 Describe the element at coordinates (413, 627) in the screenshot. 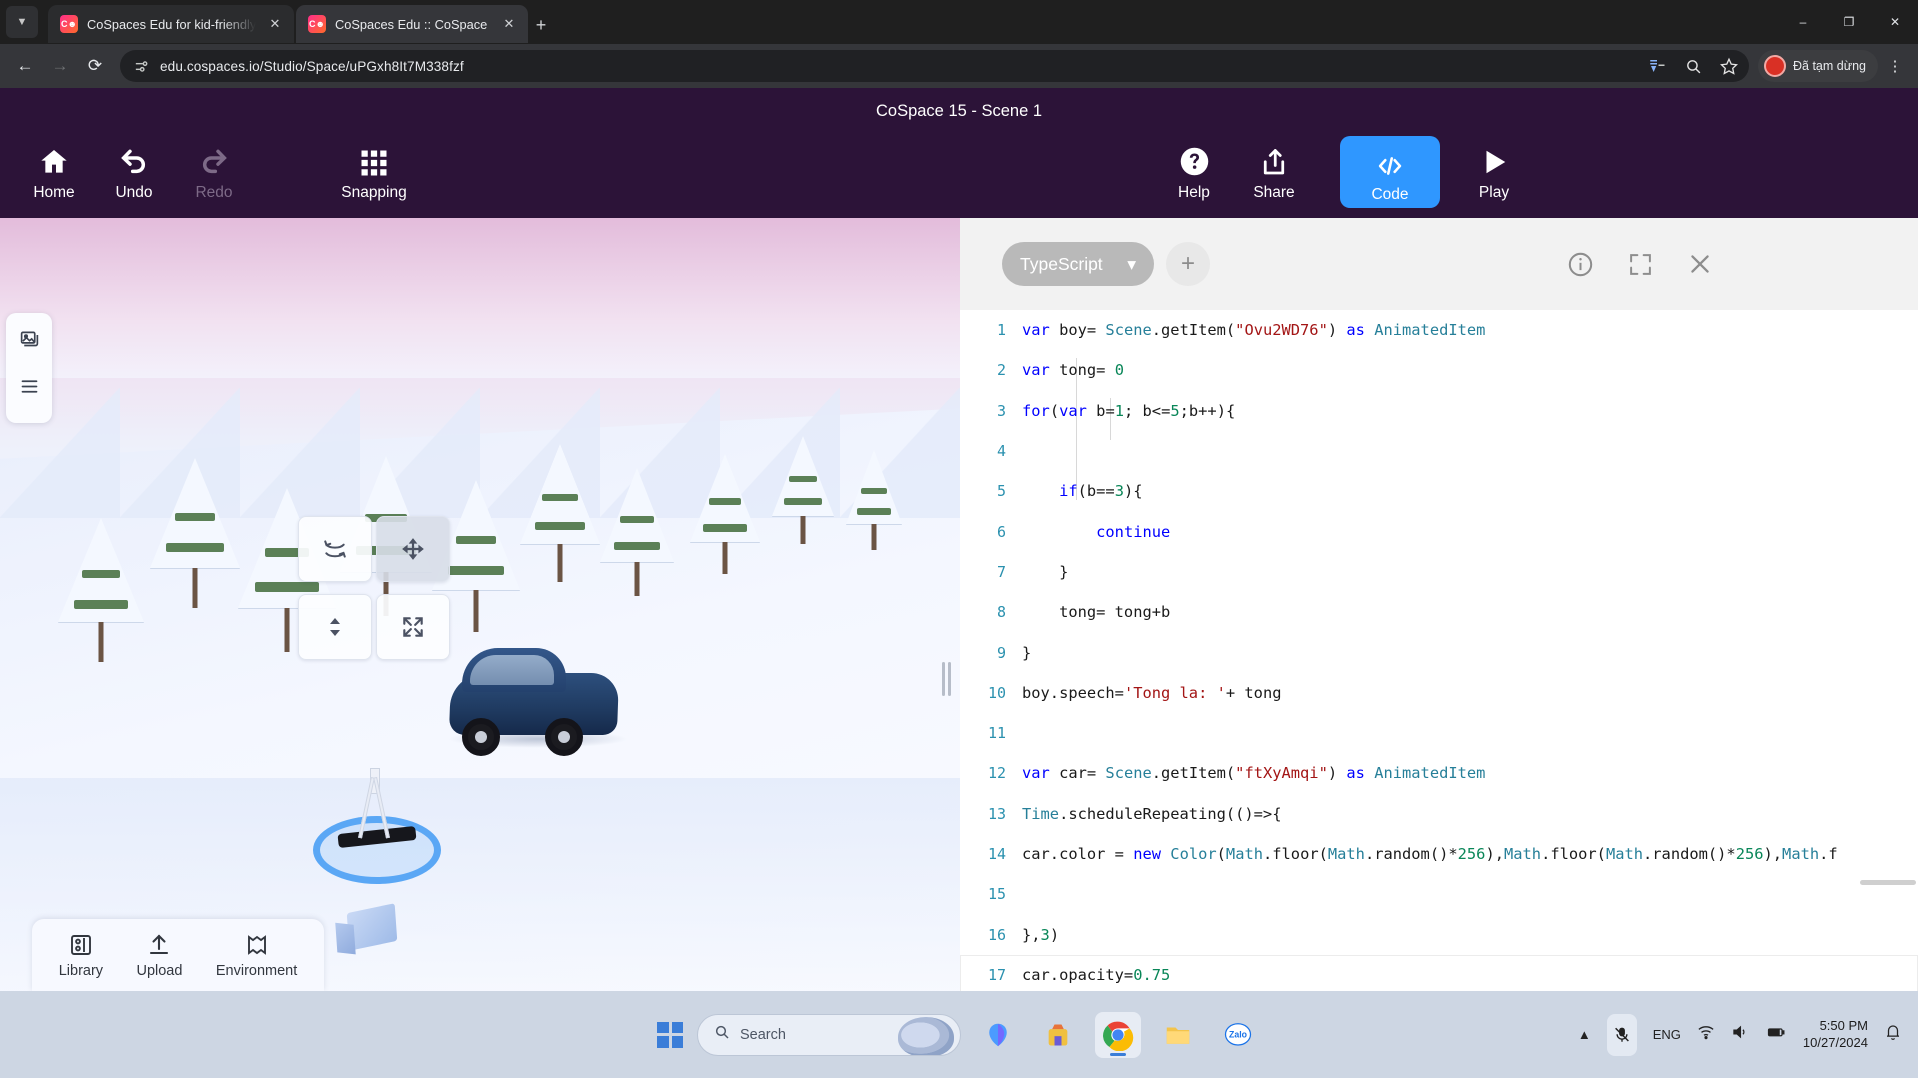

I see `expand-arrows-icon` at that location.